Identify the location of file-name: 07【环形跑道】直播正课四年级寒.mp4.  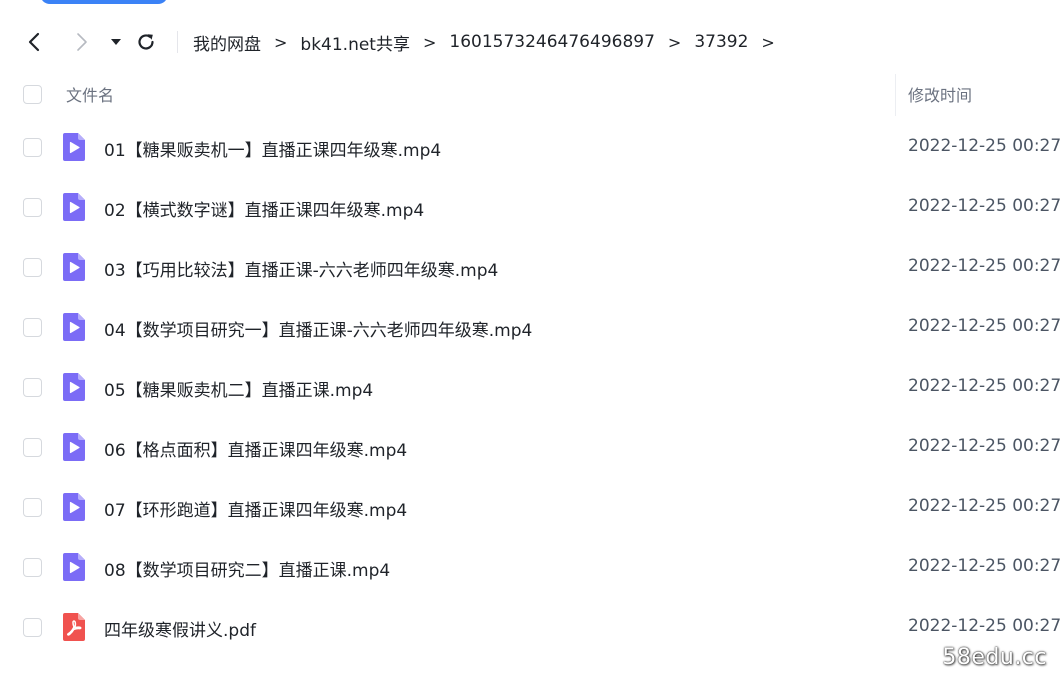
(255, 508).